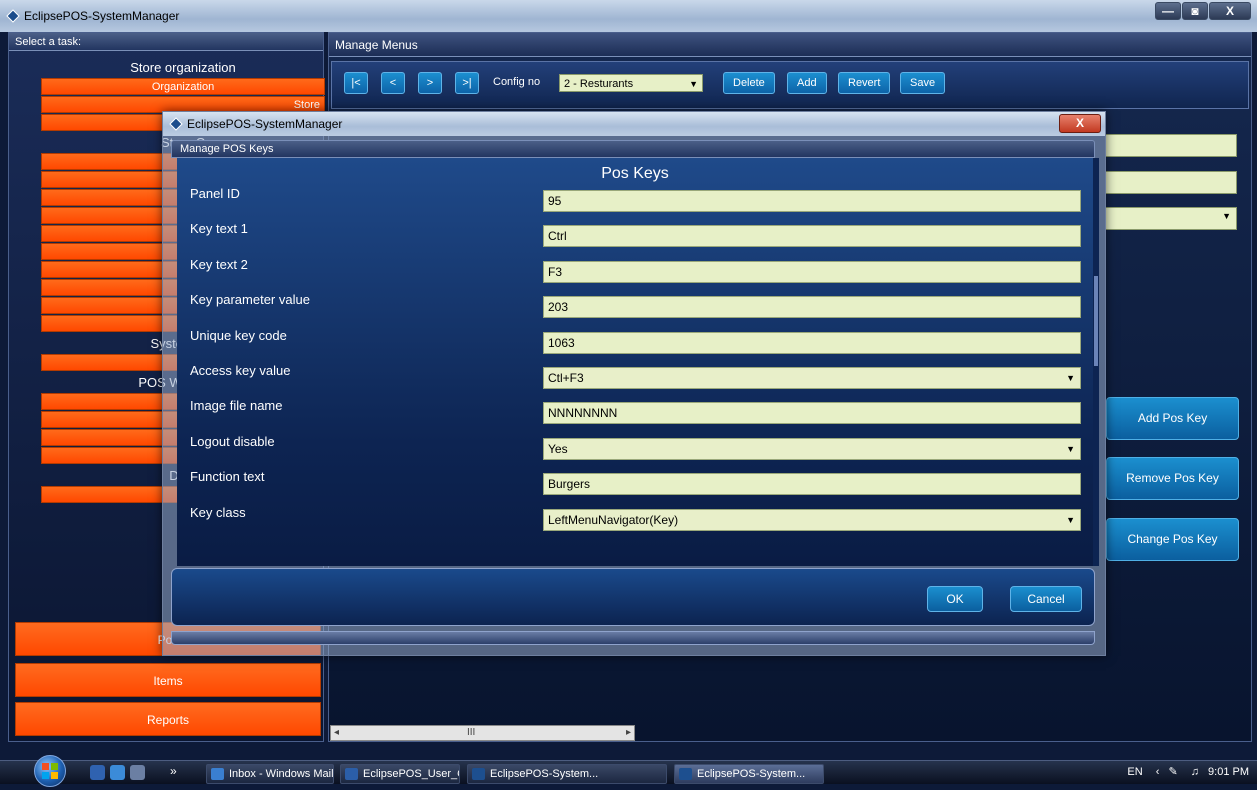 The width and height of the screenshot is (1257, 790). I want to click on dialog-titlebar: EclipsePOS-SystemManager X, so click(634, 124).